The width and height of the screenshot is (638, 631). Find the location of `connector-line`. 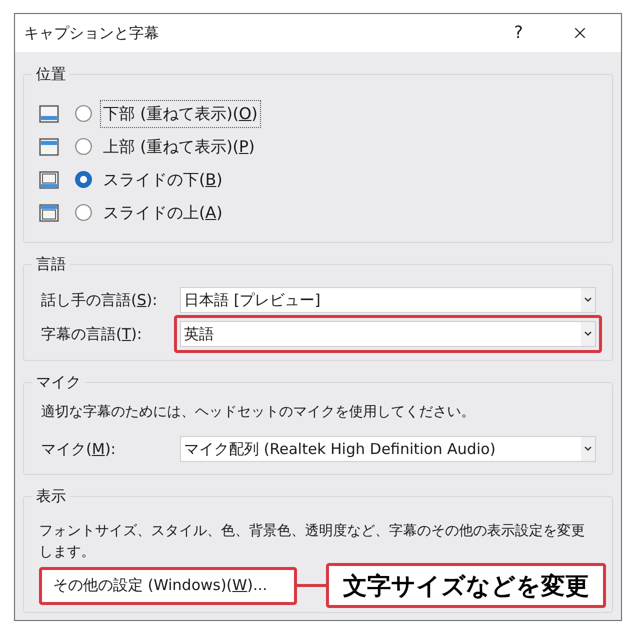

connector-line is located at coordinates (311, 585).